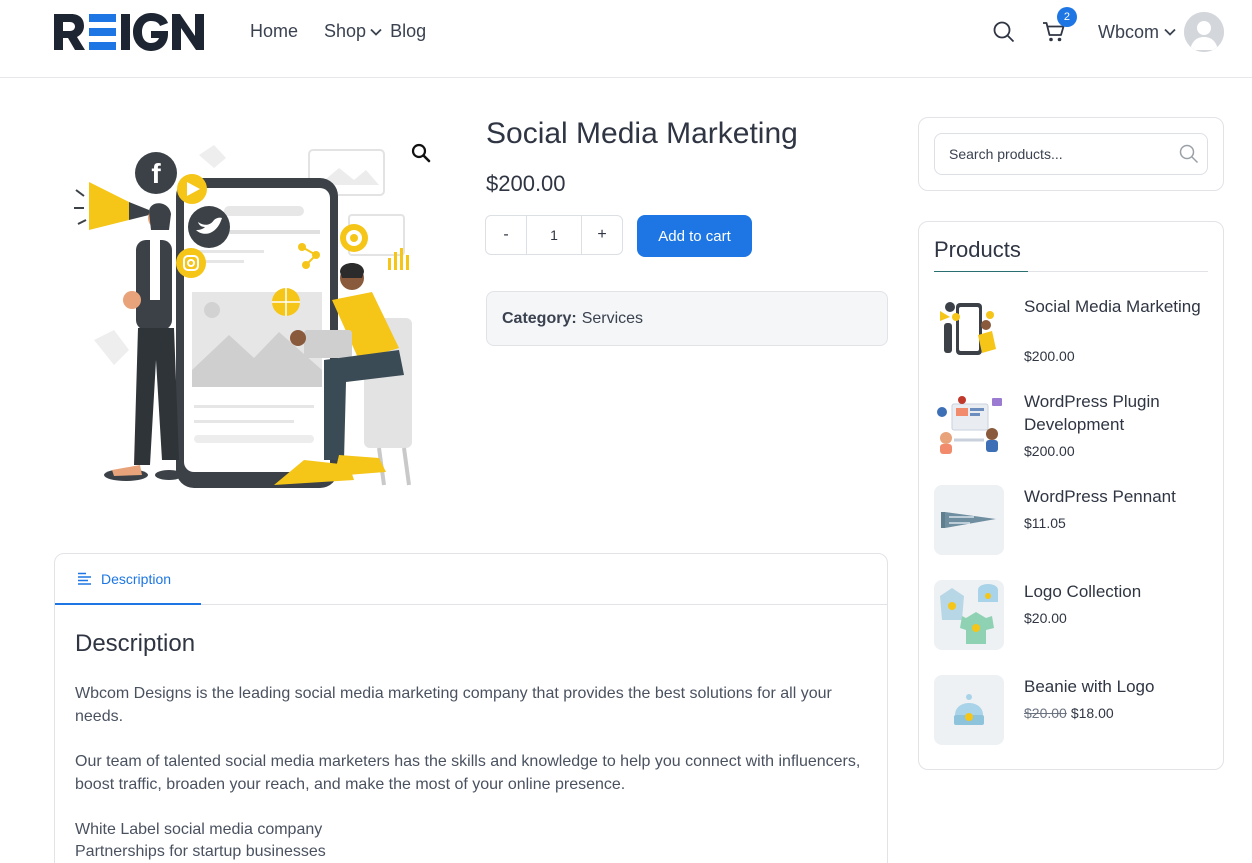  I want to click on reign-logo-icon, so click(129, 32).